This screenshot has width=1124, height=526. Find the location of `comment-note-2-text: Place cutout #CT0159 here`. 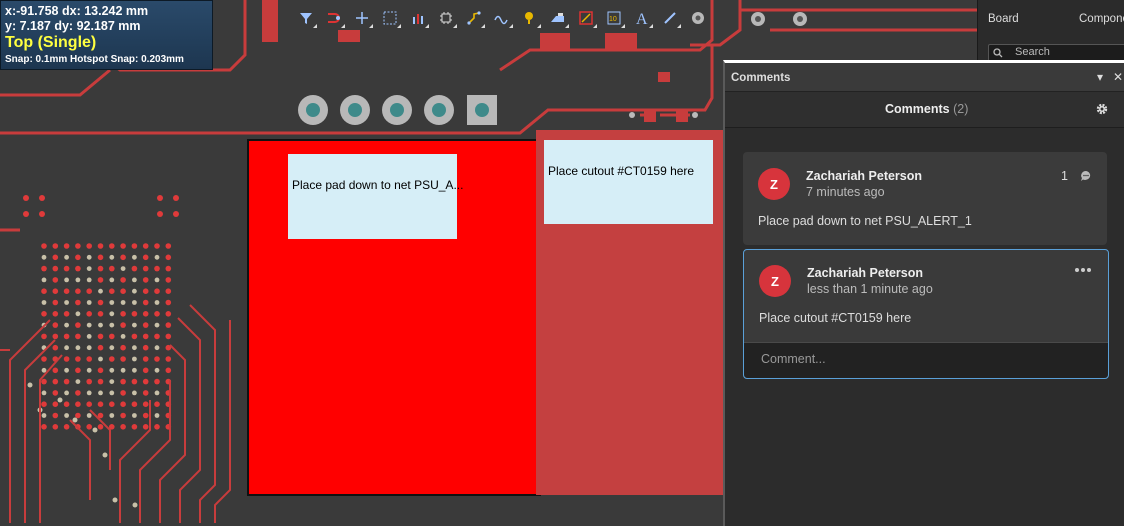

comment-note-2-text: Place cutout #CT0159 here is located at coordinates (621, 171).